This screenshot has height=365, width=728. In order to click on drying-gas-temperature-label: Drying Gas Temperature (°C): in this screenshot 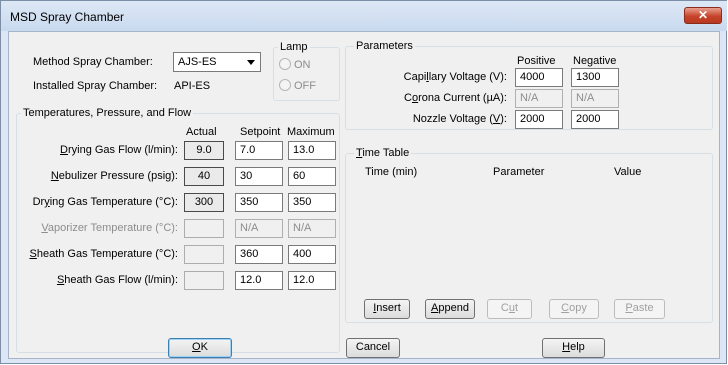, I will do `click(105, 202)`.